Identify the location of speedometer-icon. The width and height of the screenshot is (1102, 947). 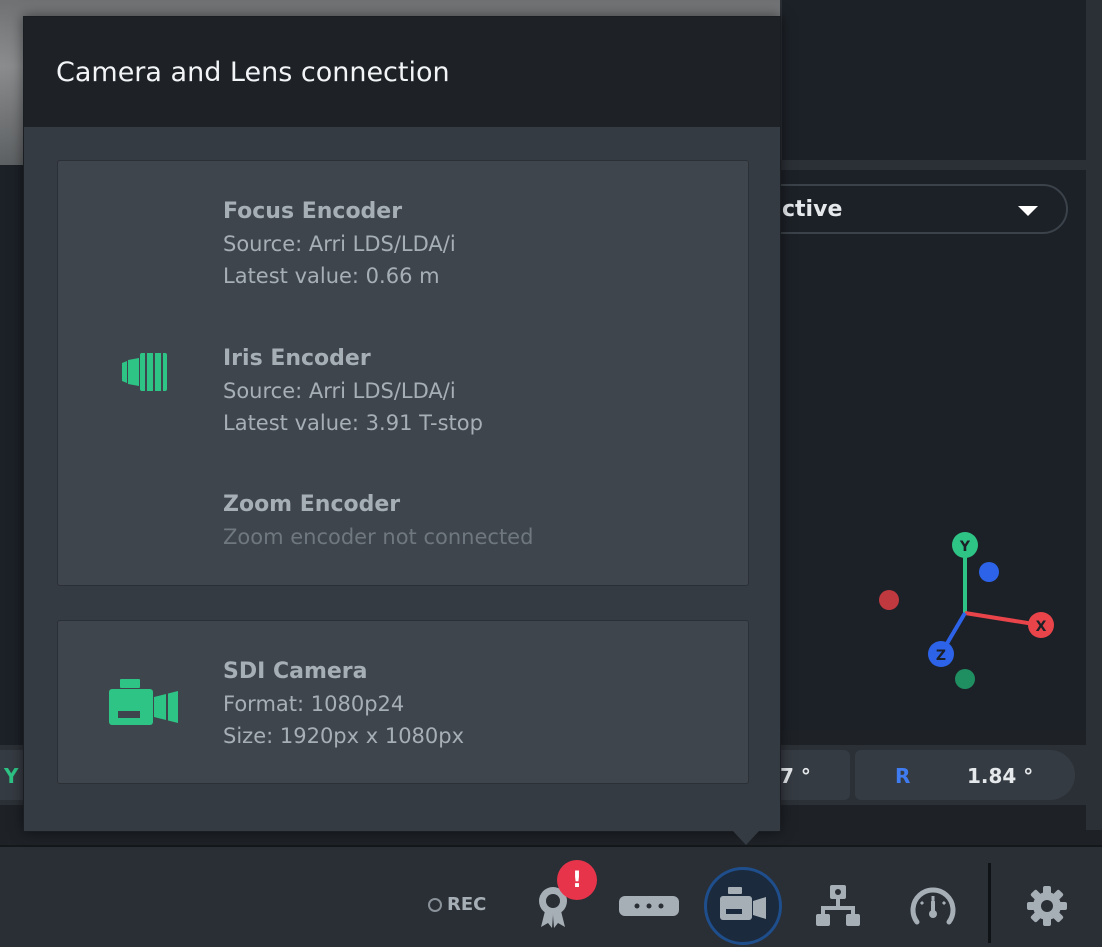
(933, 906).